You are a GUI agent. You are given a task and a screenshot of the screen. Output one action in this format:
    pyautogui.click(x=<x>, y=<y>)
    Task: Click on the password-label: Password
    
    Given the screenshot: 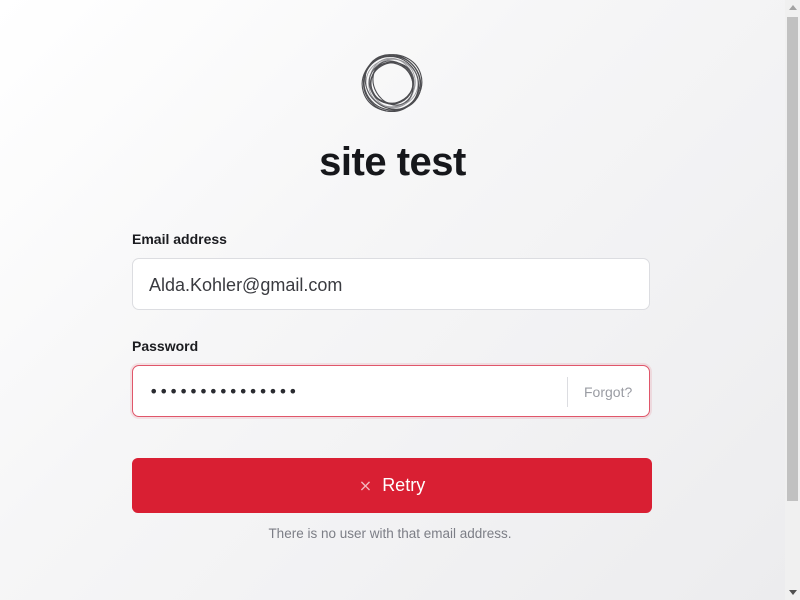 What is the action you would take?
    pyautogui.click(x=165, y=346)
    